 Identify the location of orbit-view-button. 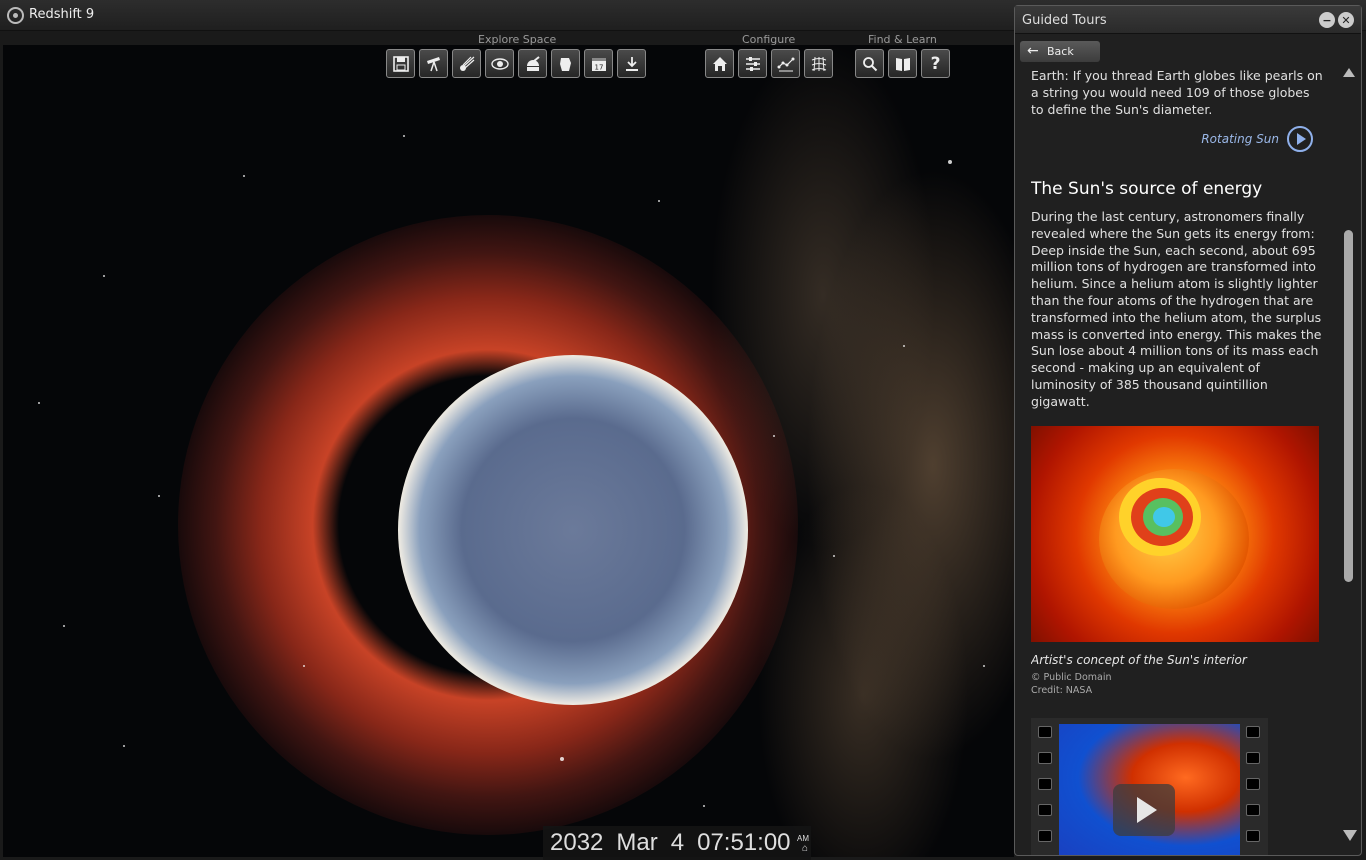
(499, 63).